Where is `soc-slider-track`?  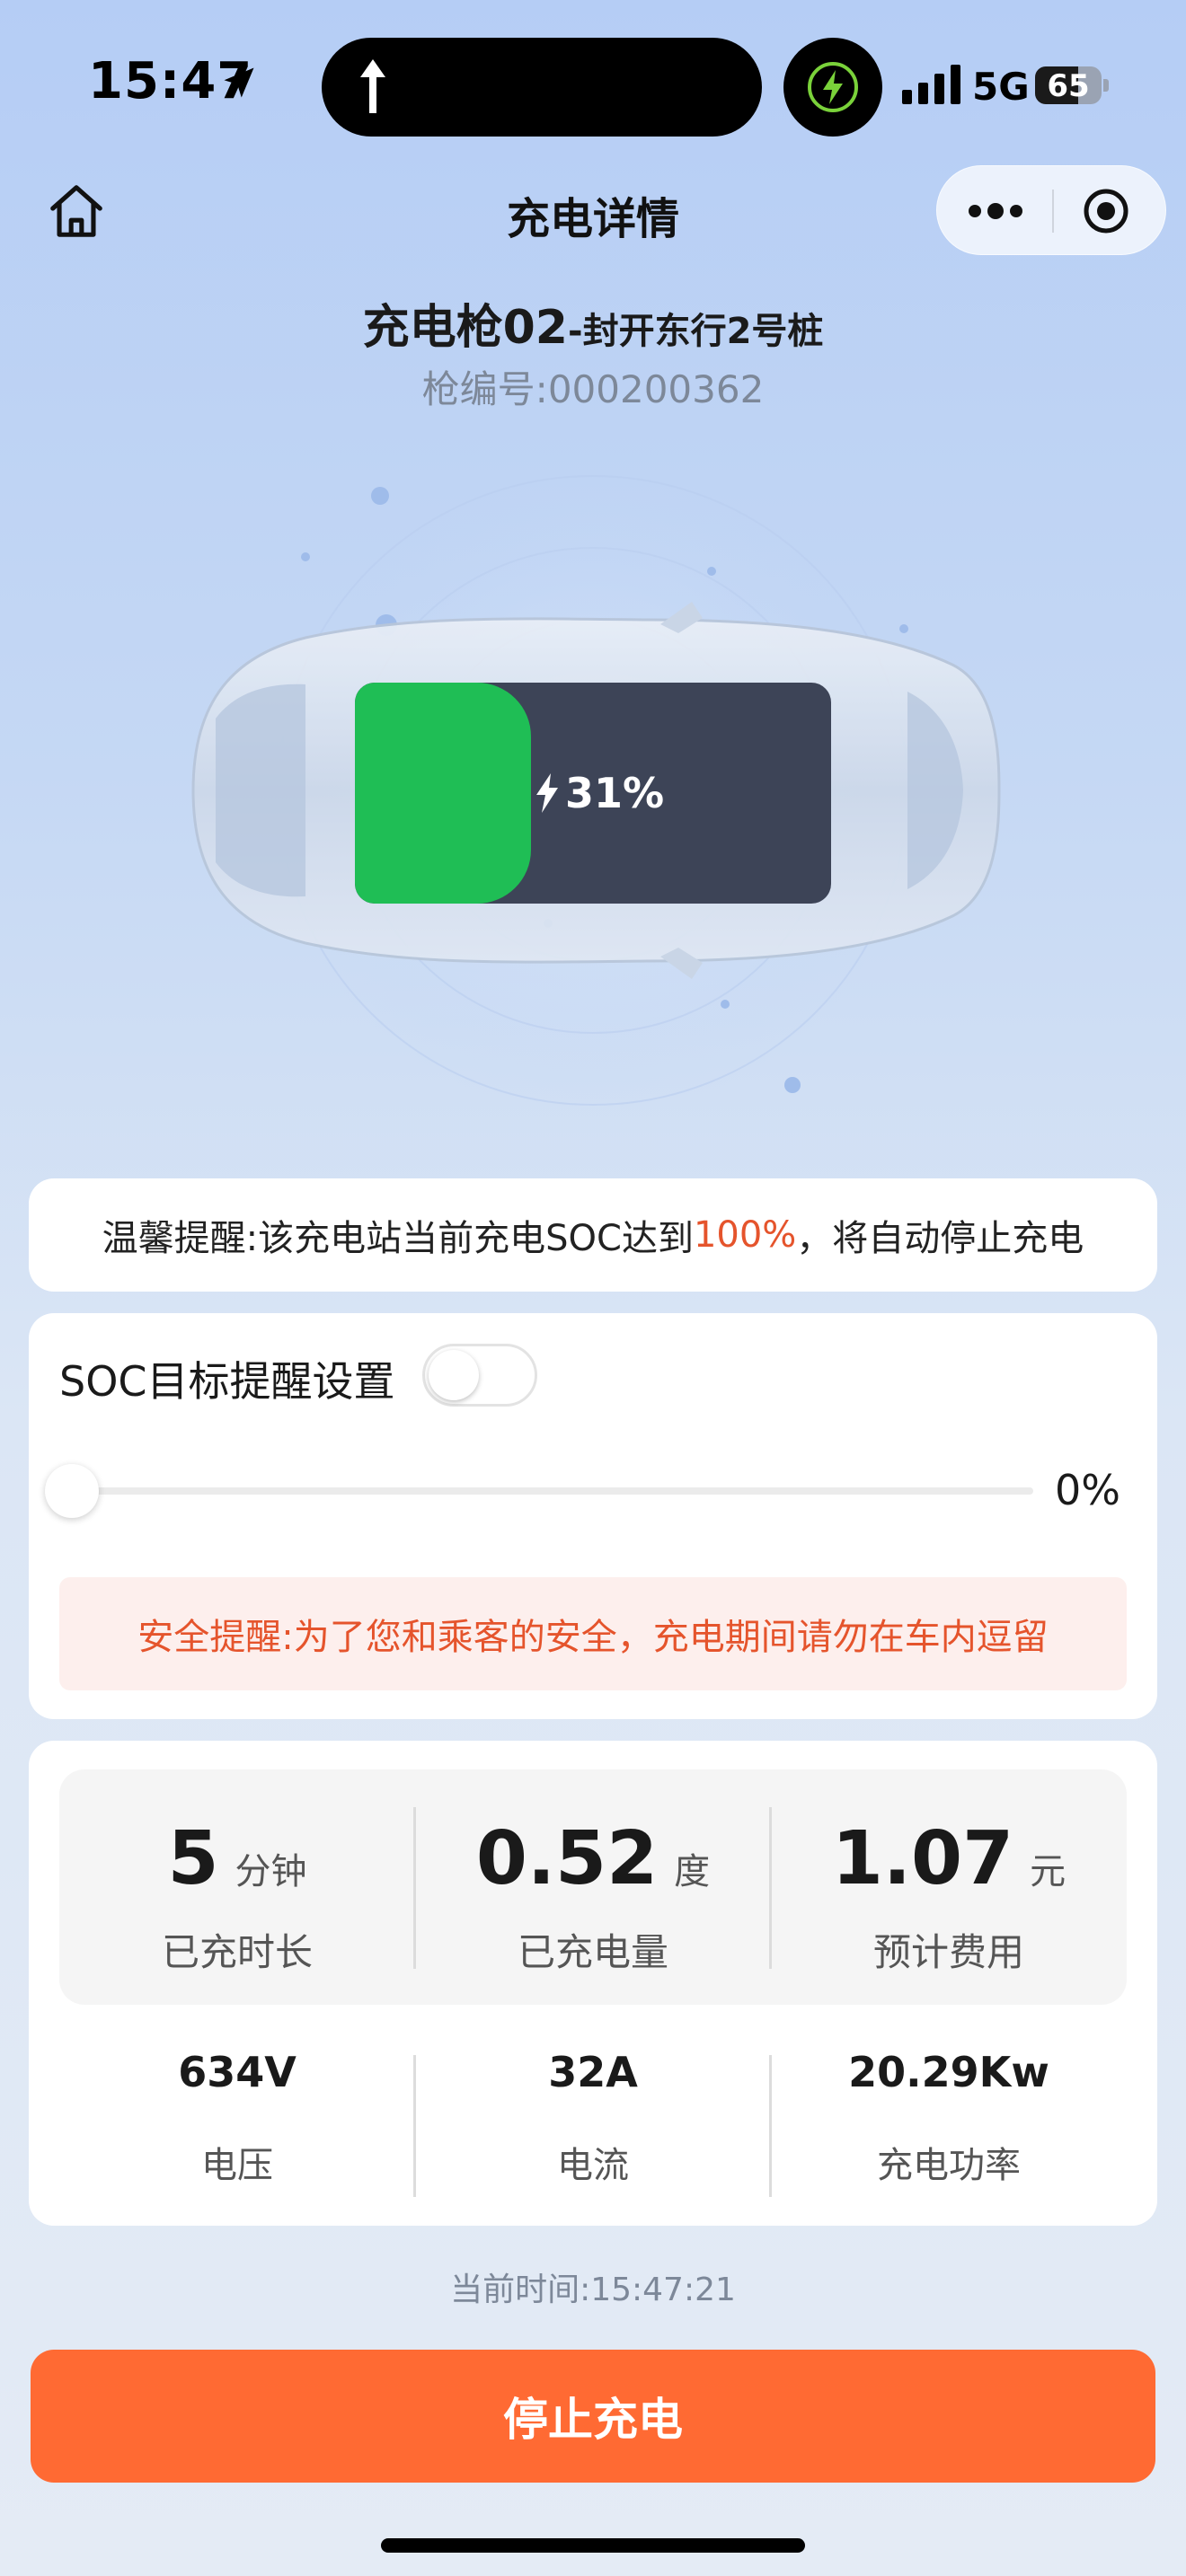 soc-slider-track is located at coordinates (555, 1491).